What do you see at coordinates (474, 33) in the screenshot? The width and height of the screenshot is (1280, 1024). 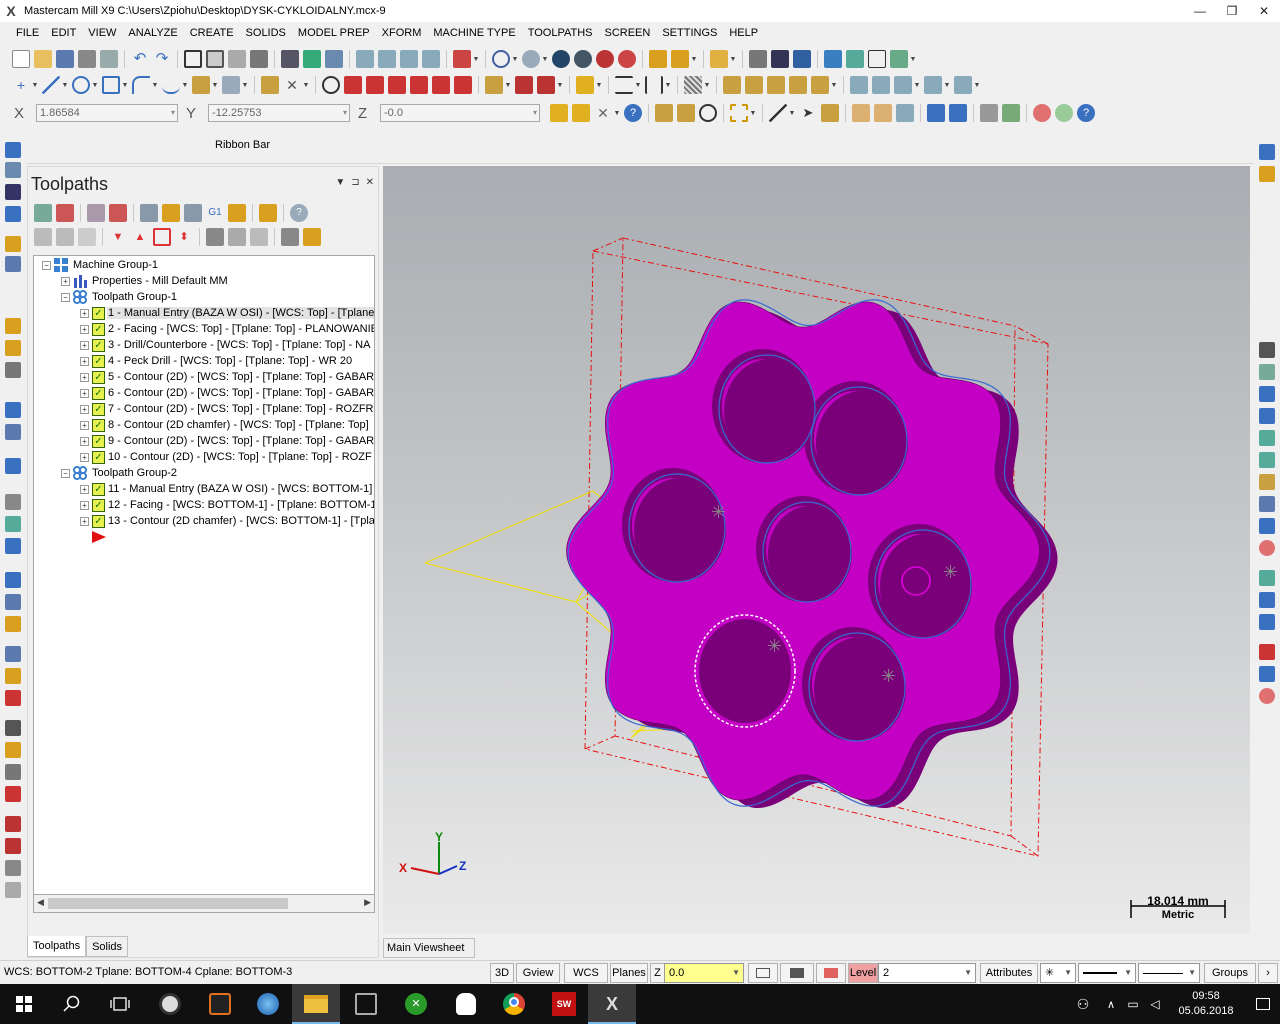 I see `menu-machine-type: MACHINE TYPE` at bounding box center [474, 33].